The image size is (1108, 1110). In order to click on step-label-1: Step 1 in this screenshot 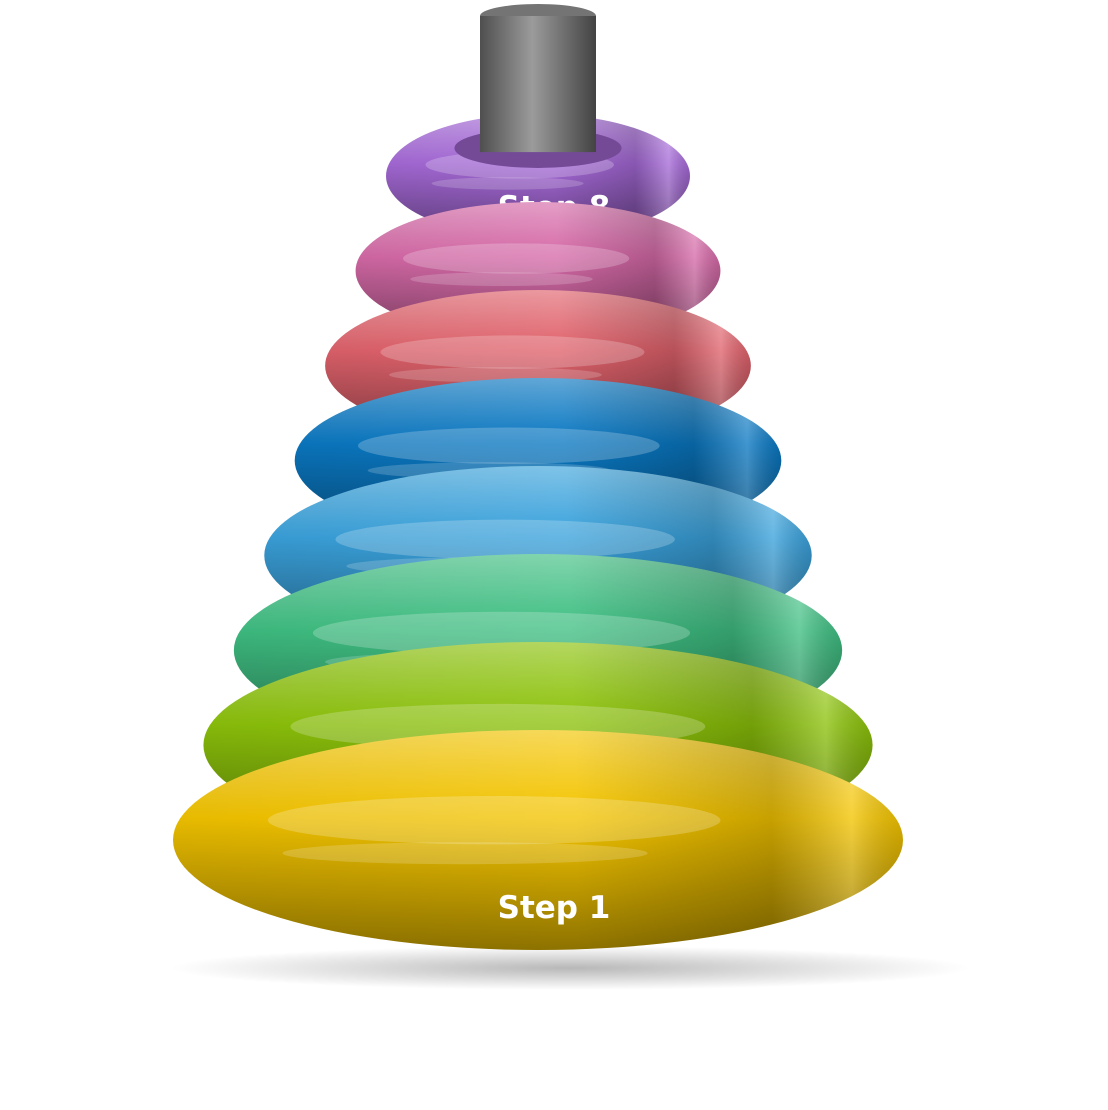, I will do `click(554, 908)`.